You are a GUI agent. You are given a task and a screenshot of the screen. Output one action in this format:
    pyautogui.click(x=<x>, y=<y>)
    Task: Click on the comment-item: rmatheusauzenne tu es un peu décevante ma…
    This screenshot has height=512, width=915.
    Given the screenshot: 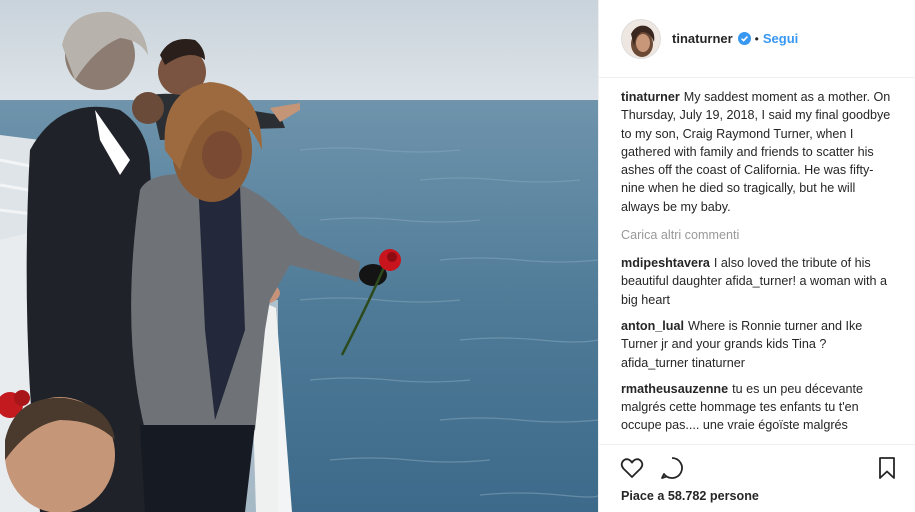 What is the action you would take?
    pyautogui.click(x=758, y=407)
    